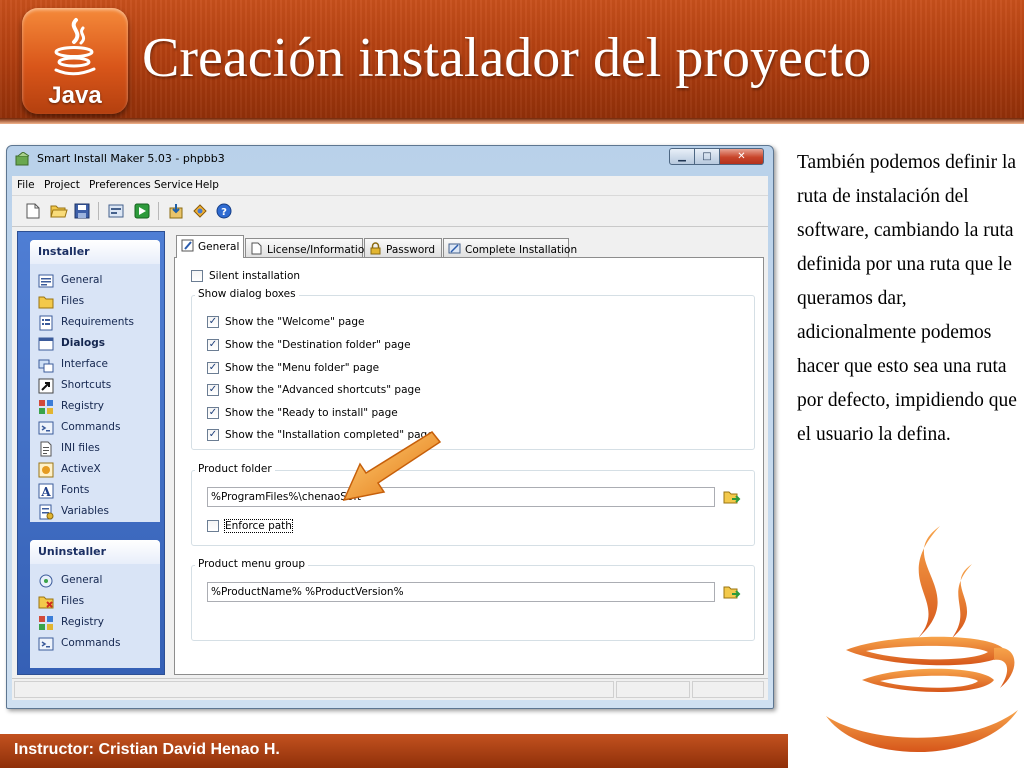 This screenshot has width=1024, height=768. What do you see at coordinates (147, 749) in the screenshot?
I see `instructor-name: Instructor: Cristian David Henao H.` at bounding box center [147, 749].